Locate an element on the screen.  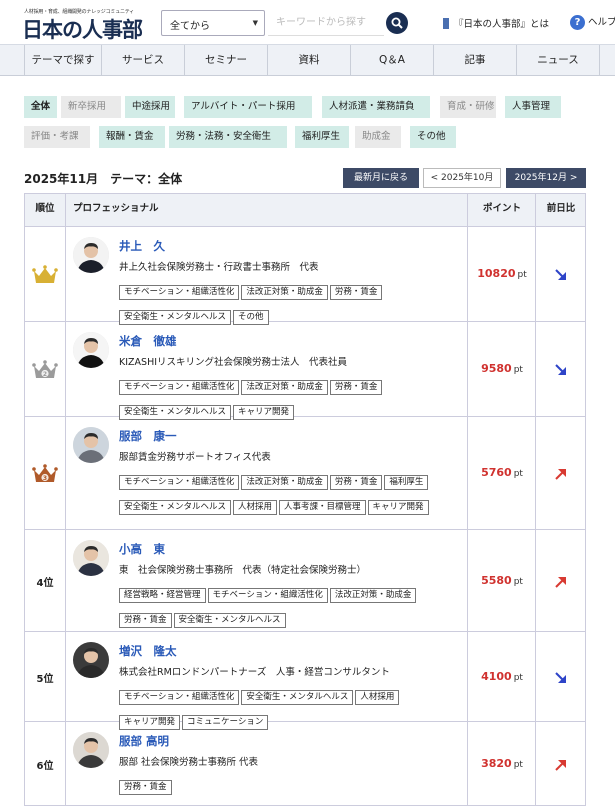
theme-filter-tag: 助成金 is located at coordinates (378, 137).